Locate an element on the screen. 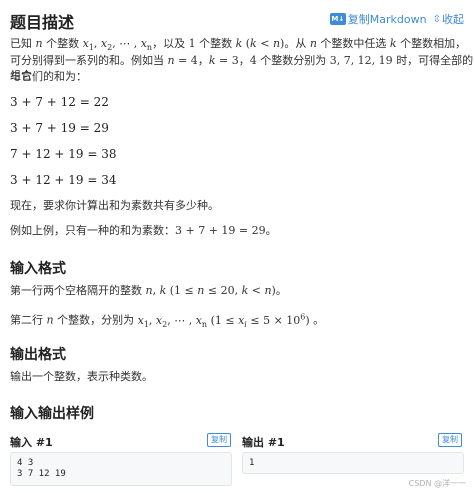  description-line-3: 与它们的和为： is located at coordinates (48, 76).